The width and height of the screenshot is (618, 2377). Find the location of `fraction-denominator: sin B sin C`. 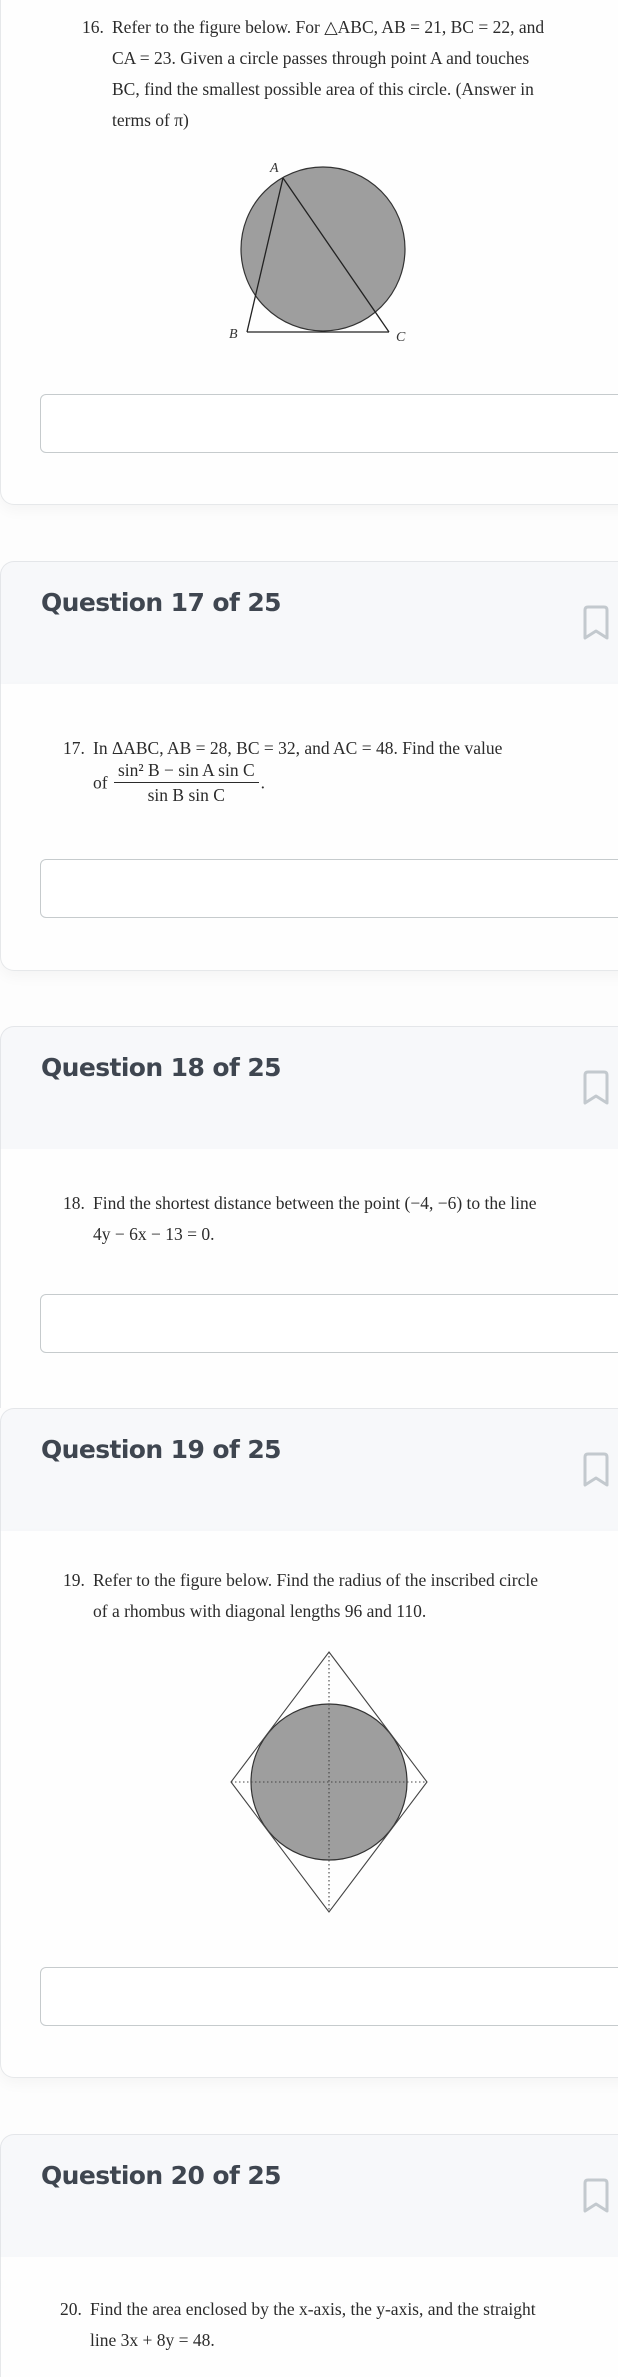

fraction-denominator: sin B sin C is located at coordinates (186, 795).